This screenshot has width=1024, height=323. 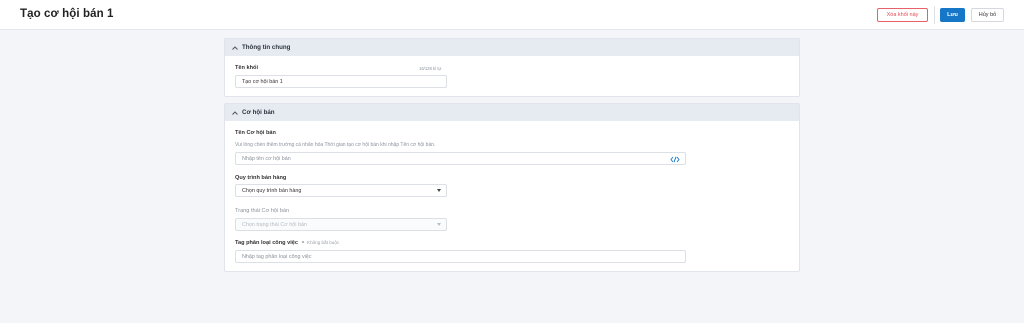 I want to click on tag-input: Nhập tag phân loại công việc, so click(x=460, y=256).